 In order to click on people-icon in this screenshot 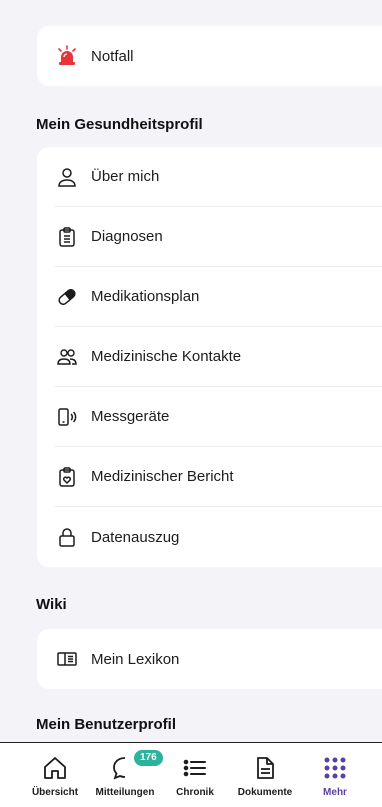, I will do `click(67, 357)`.